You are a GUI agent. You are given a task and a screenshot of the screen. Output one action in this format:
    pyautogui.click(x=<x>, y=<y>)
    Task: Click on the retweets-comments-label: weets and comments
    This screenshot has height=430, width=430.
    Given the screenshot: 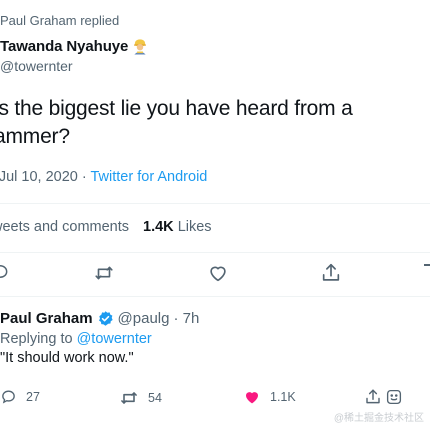 What is the action you would take?
    pyautogui.click(x=64, y=227)
    